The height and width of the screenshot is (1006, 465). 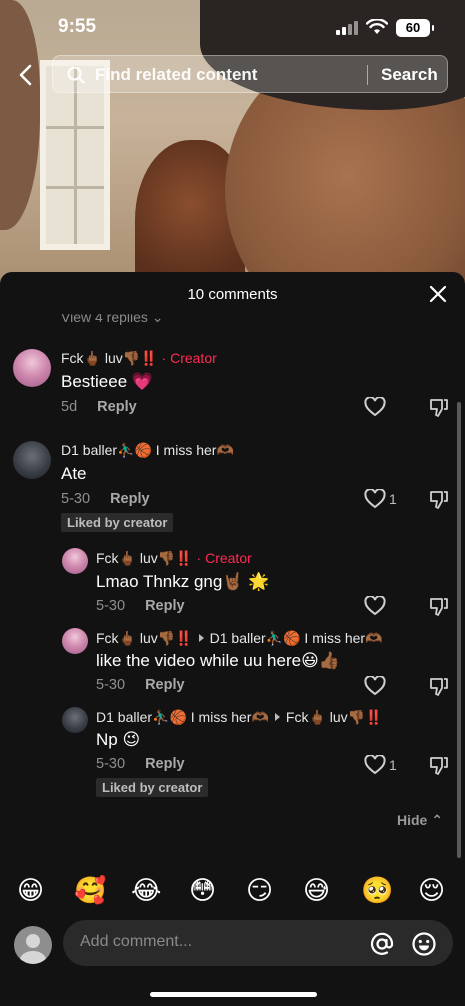 What do you see at coordinates (218, 660) in the screenshot?
I see `reply-text: like the video while uu here😃👍🏾` at bounding box center [218, 660].